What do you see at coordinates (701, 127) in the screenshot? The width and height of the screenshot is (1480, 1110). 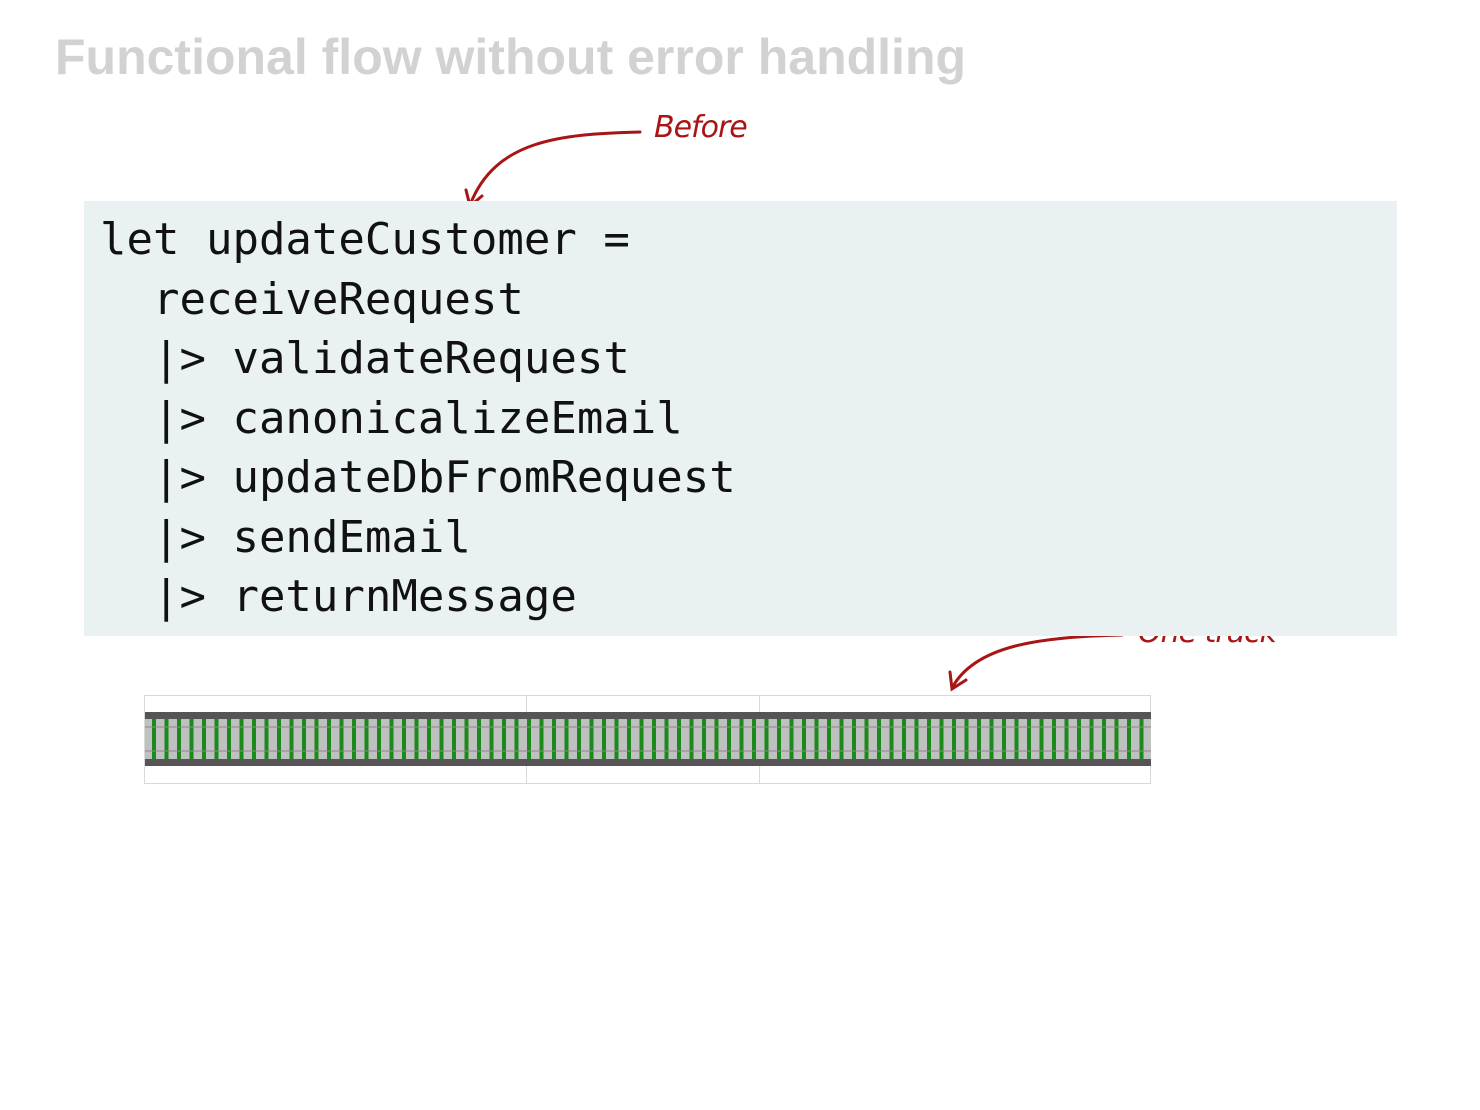 I see `annotation-before: Before` at bounding box center [701, 127].